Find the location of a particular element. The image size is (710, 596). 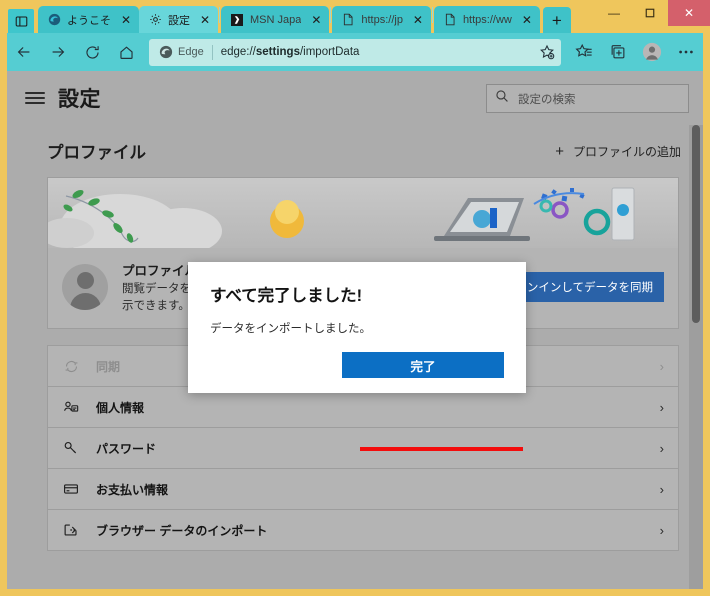

list-item-label: 個人情報 is located at coordinates (120, 407).